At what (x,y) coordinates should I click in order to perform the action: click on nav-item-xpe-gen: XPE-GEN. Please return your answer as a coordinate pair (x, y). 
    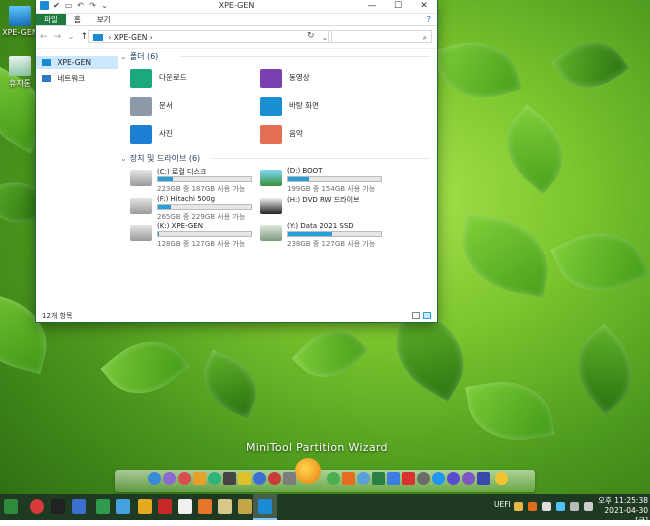
    Looking at the image, I should click on (77, 62).